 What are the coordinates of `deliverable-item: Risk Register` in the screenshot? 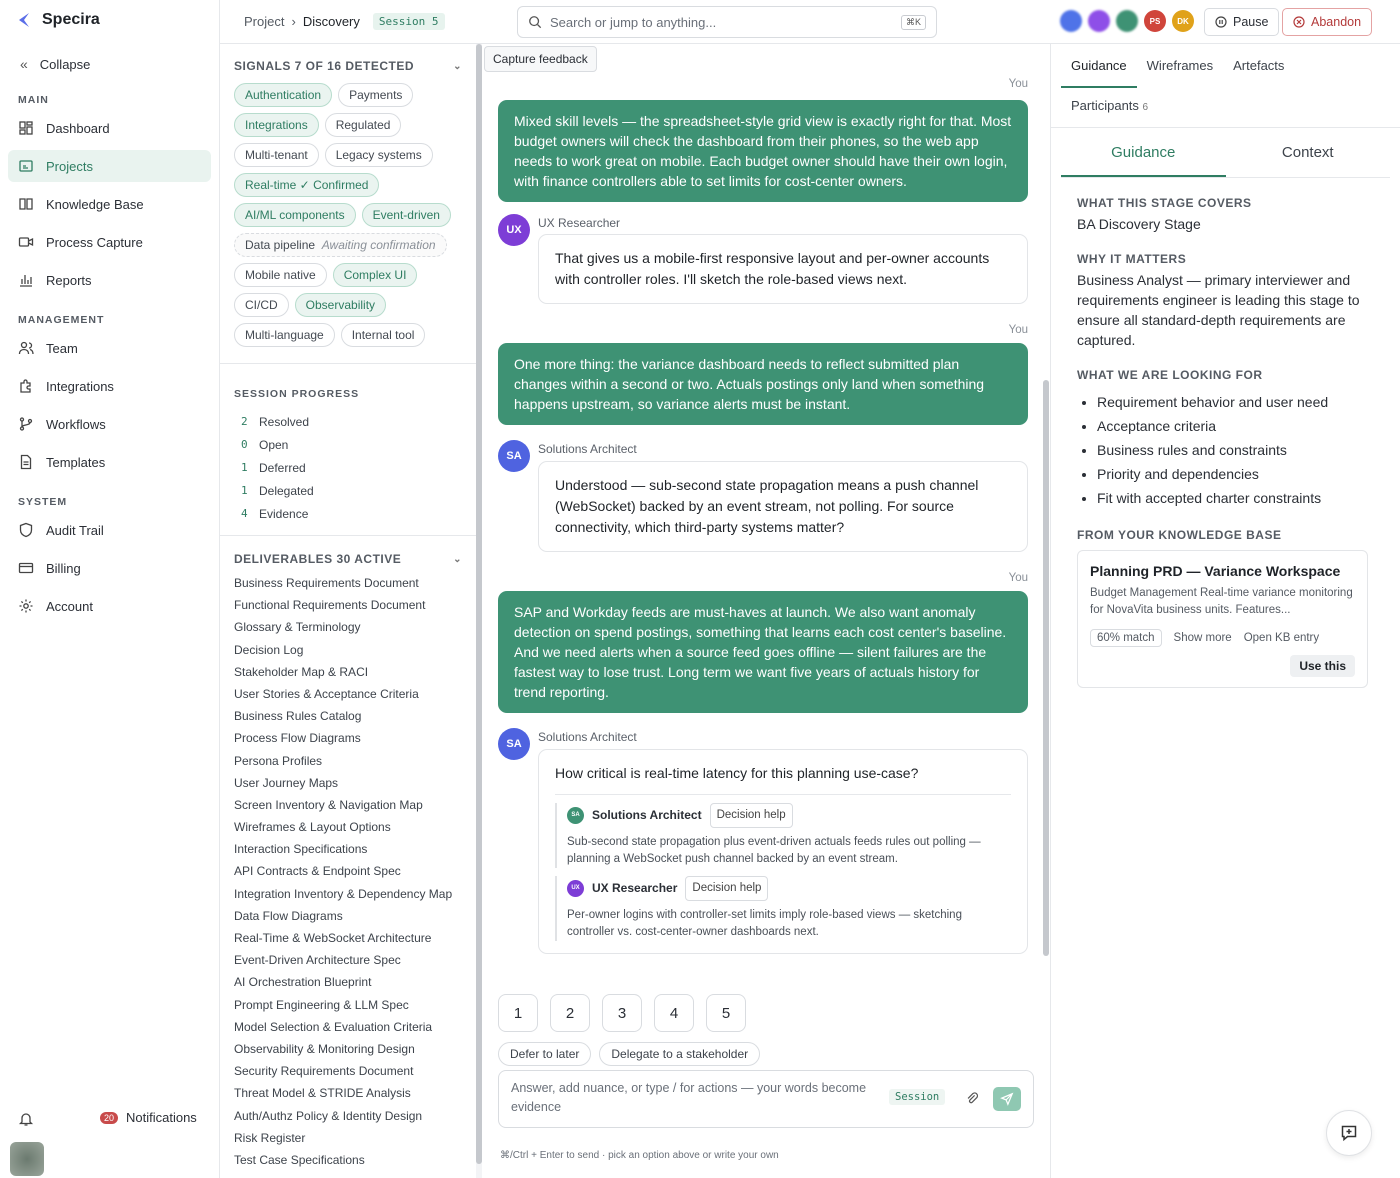 It's located at (348, 1138).